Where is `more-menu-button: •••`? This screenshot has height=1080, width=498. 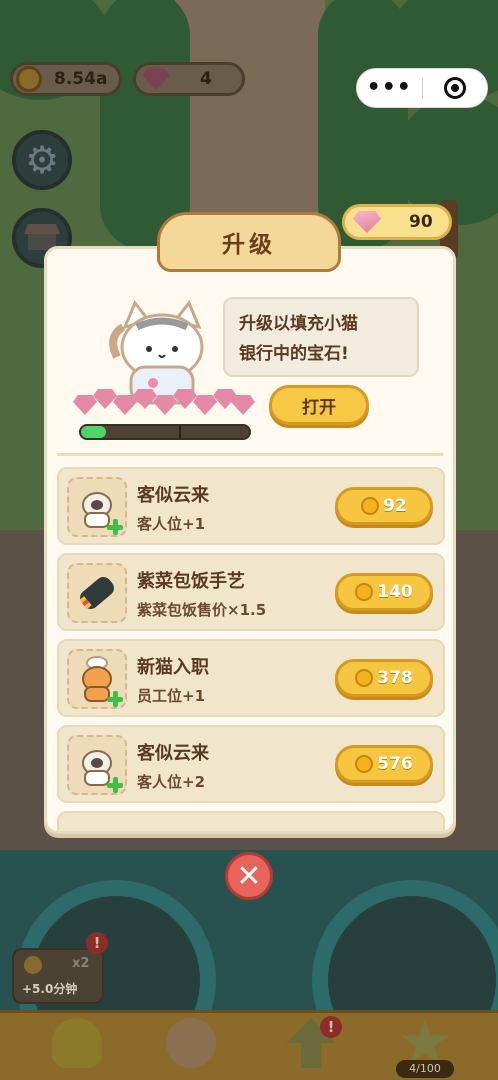
more-menu-button: ••• is located at coordinates (389, 88).